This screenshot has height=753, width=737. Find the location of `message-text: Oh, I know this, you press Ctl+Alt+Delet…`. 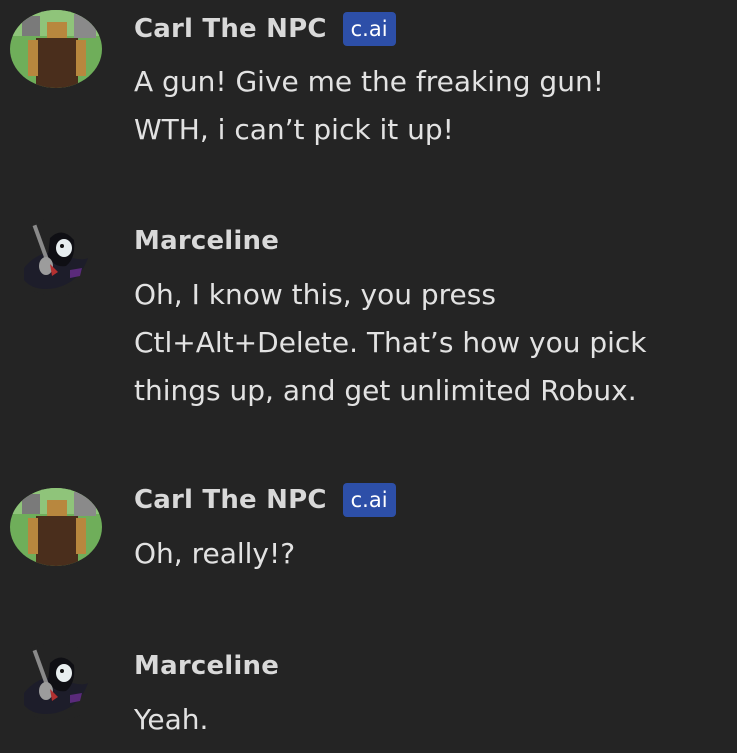

message-text: Oh, I know this, you press Ctl+Alt+Delet… is located at coordinates (390, 342).